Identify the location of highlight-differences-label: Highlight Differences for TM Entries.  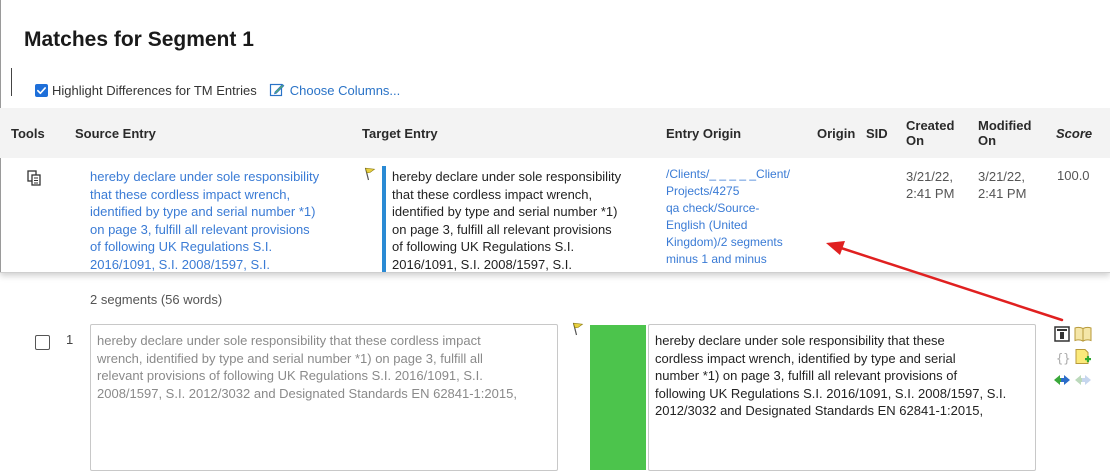
(154, 90).